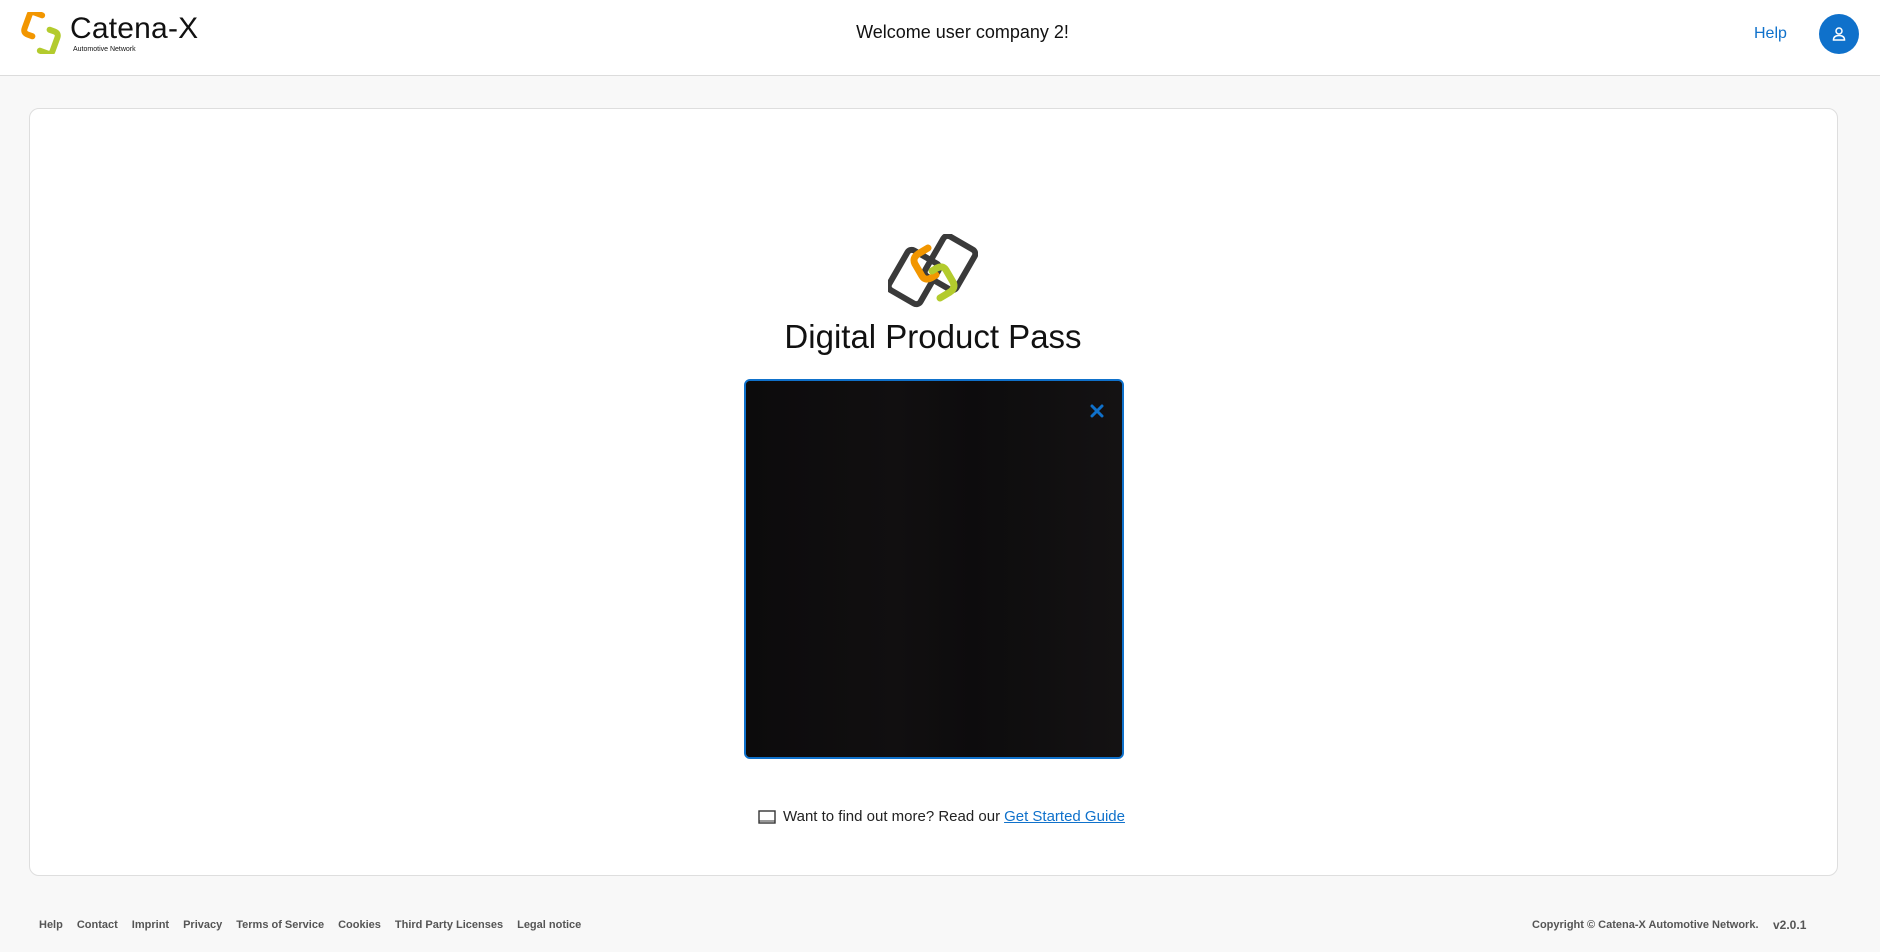 This screenshot has height=952, width=1880. What do you see at coordinates (933, 336) in the screenshot?
I see `page-title: Digital Product Pass` at bounding box center [933, 336].